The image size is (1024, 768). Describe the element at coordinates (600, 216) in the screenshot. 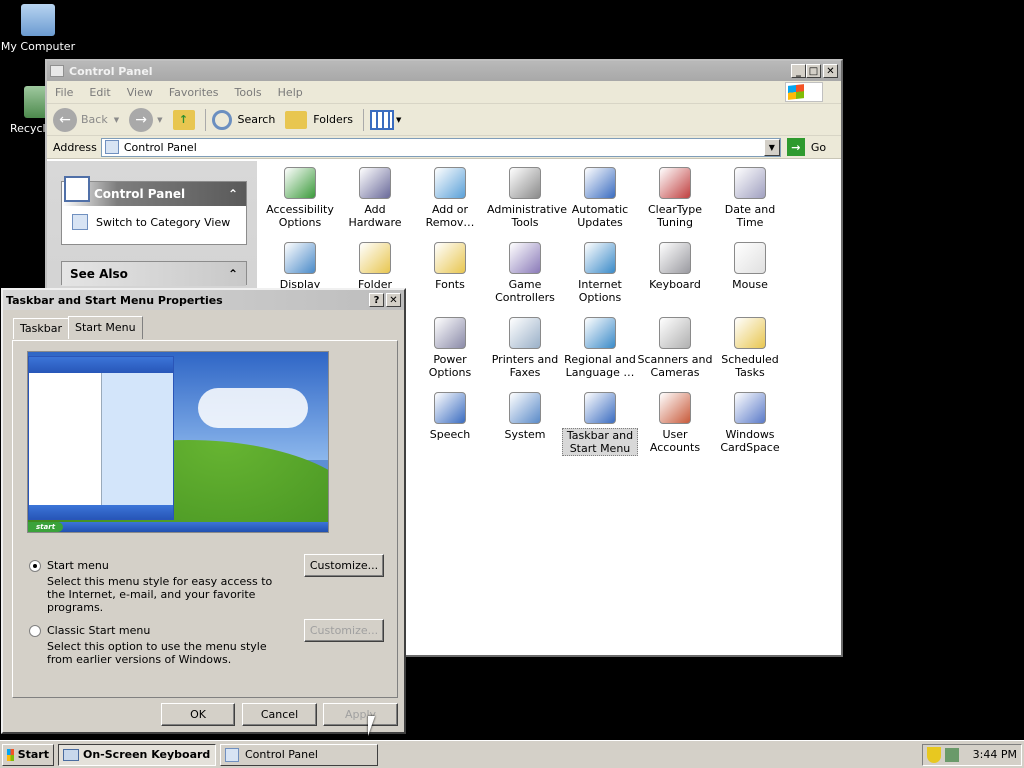

I see `cp-item-label: Automatic Updates` at that location.